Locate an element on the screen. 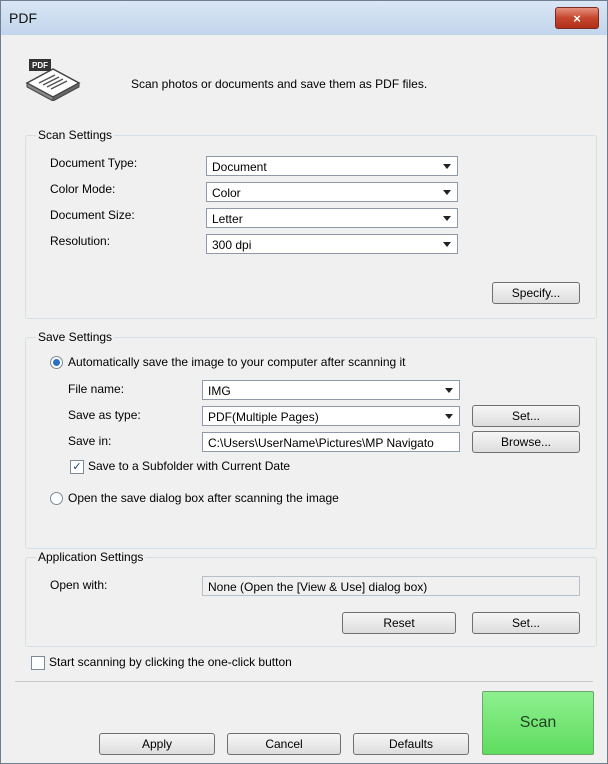  close-icon: × is located at coordinates (577, 18).